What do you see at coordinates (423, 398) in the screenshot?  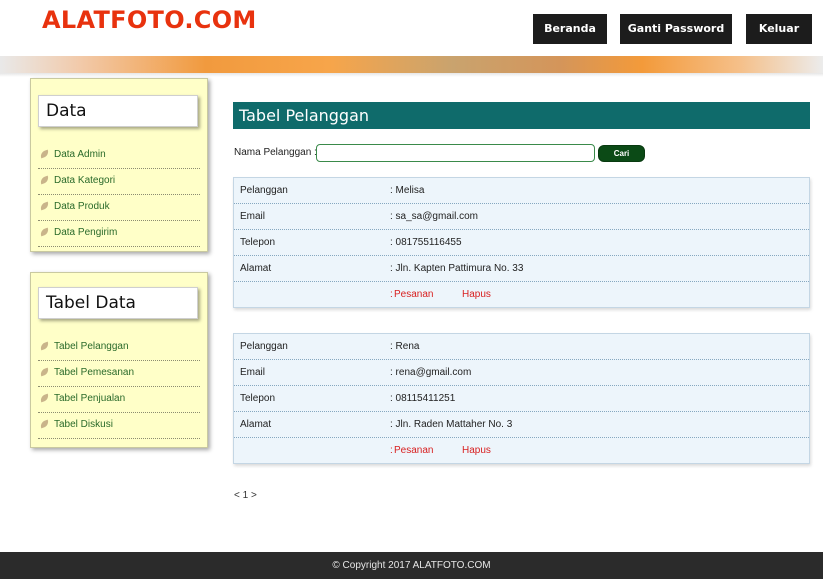 I see `field-value-telepon: : 08115411251` at bounding box center [423, 398].